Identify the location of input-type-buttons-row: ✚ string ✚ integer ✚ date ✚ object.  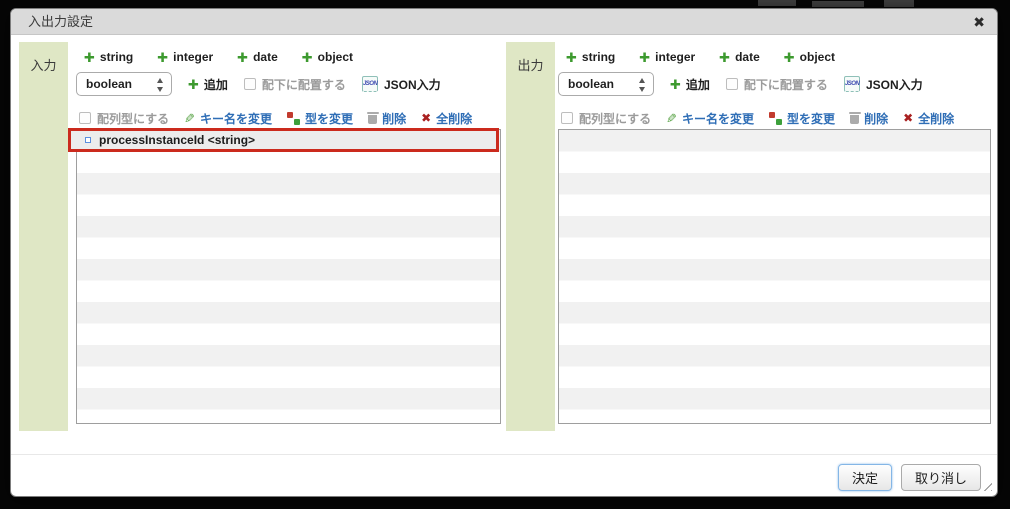
(218, 57).